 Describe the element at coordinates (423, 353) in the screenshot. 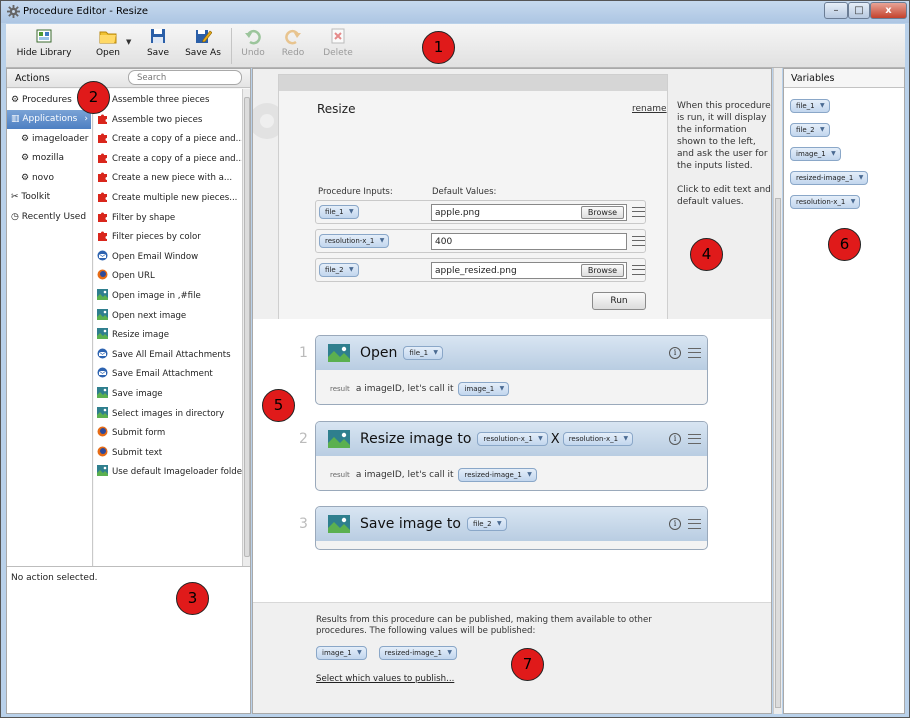

I see `step-param-pill: file_1` at that location.